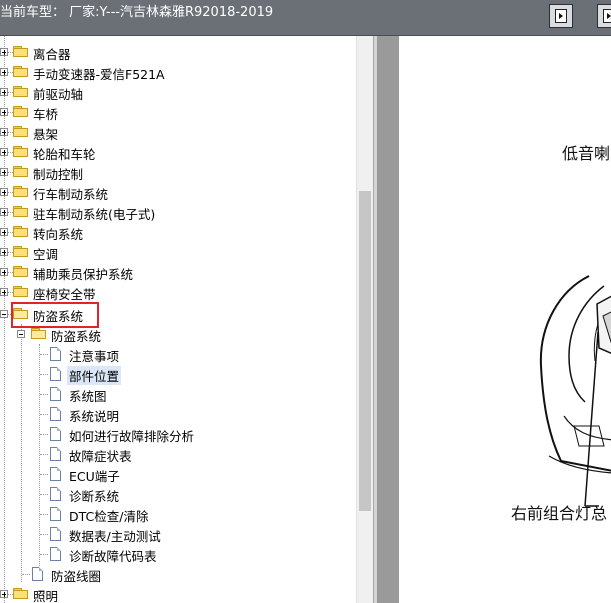 The height and width of the screenshot is (603, 611). I want to click on tree-item-label: 辅助乘员保护系统, so click(83, 274).